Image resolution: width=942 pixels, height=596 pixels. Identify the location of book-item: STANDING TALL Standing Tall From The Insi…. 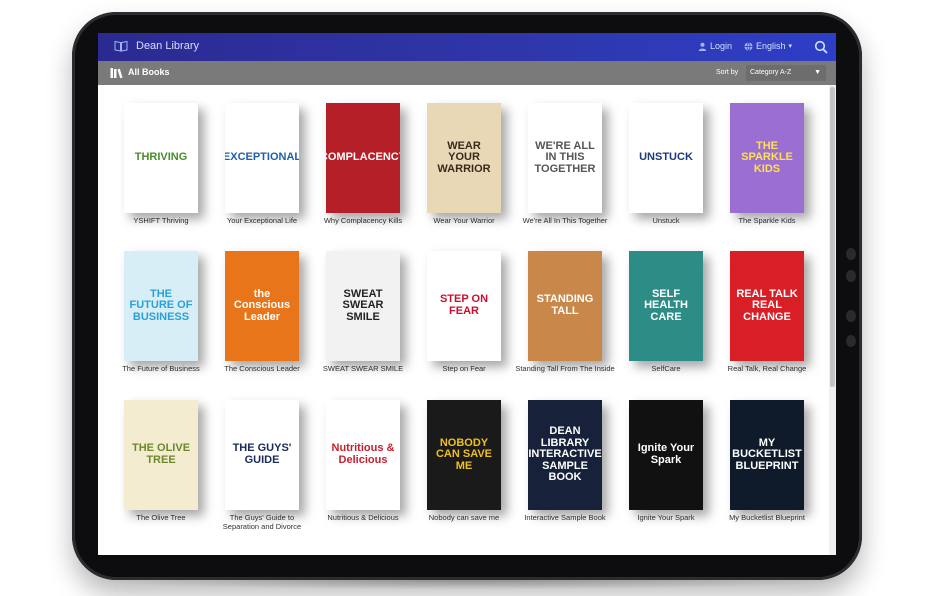
(565, 312).